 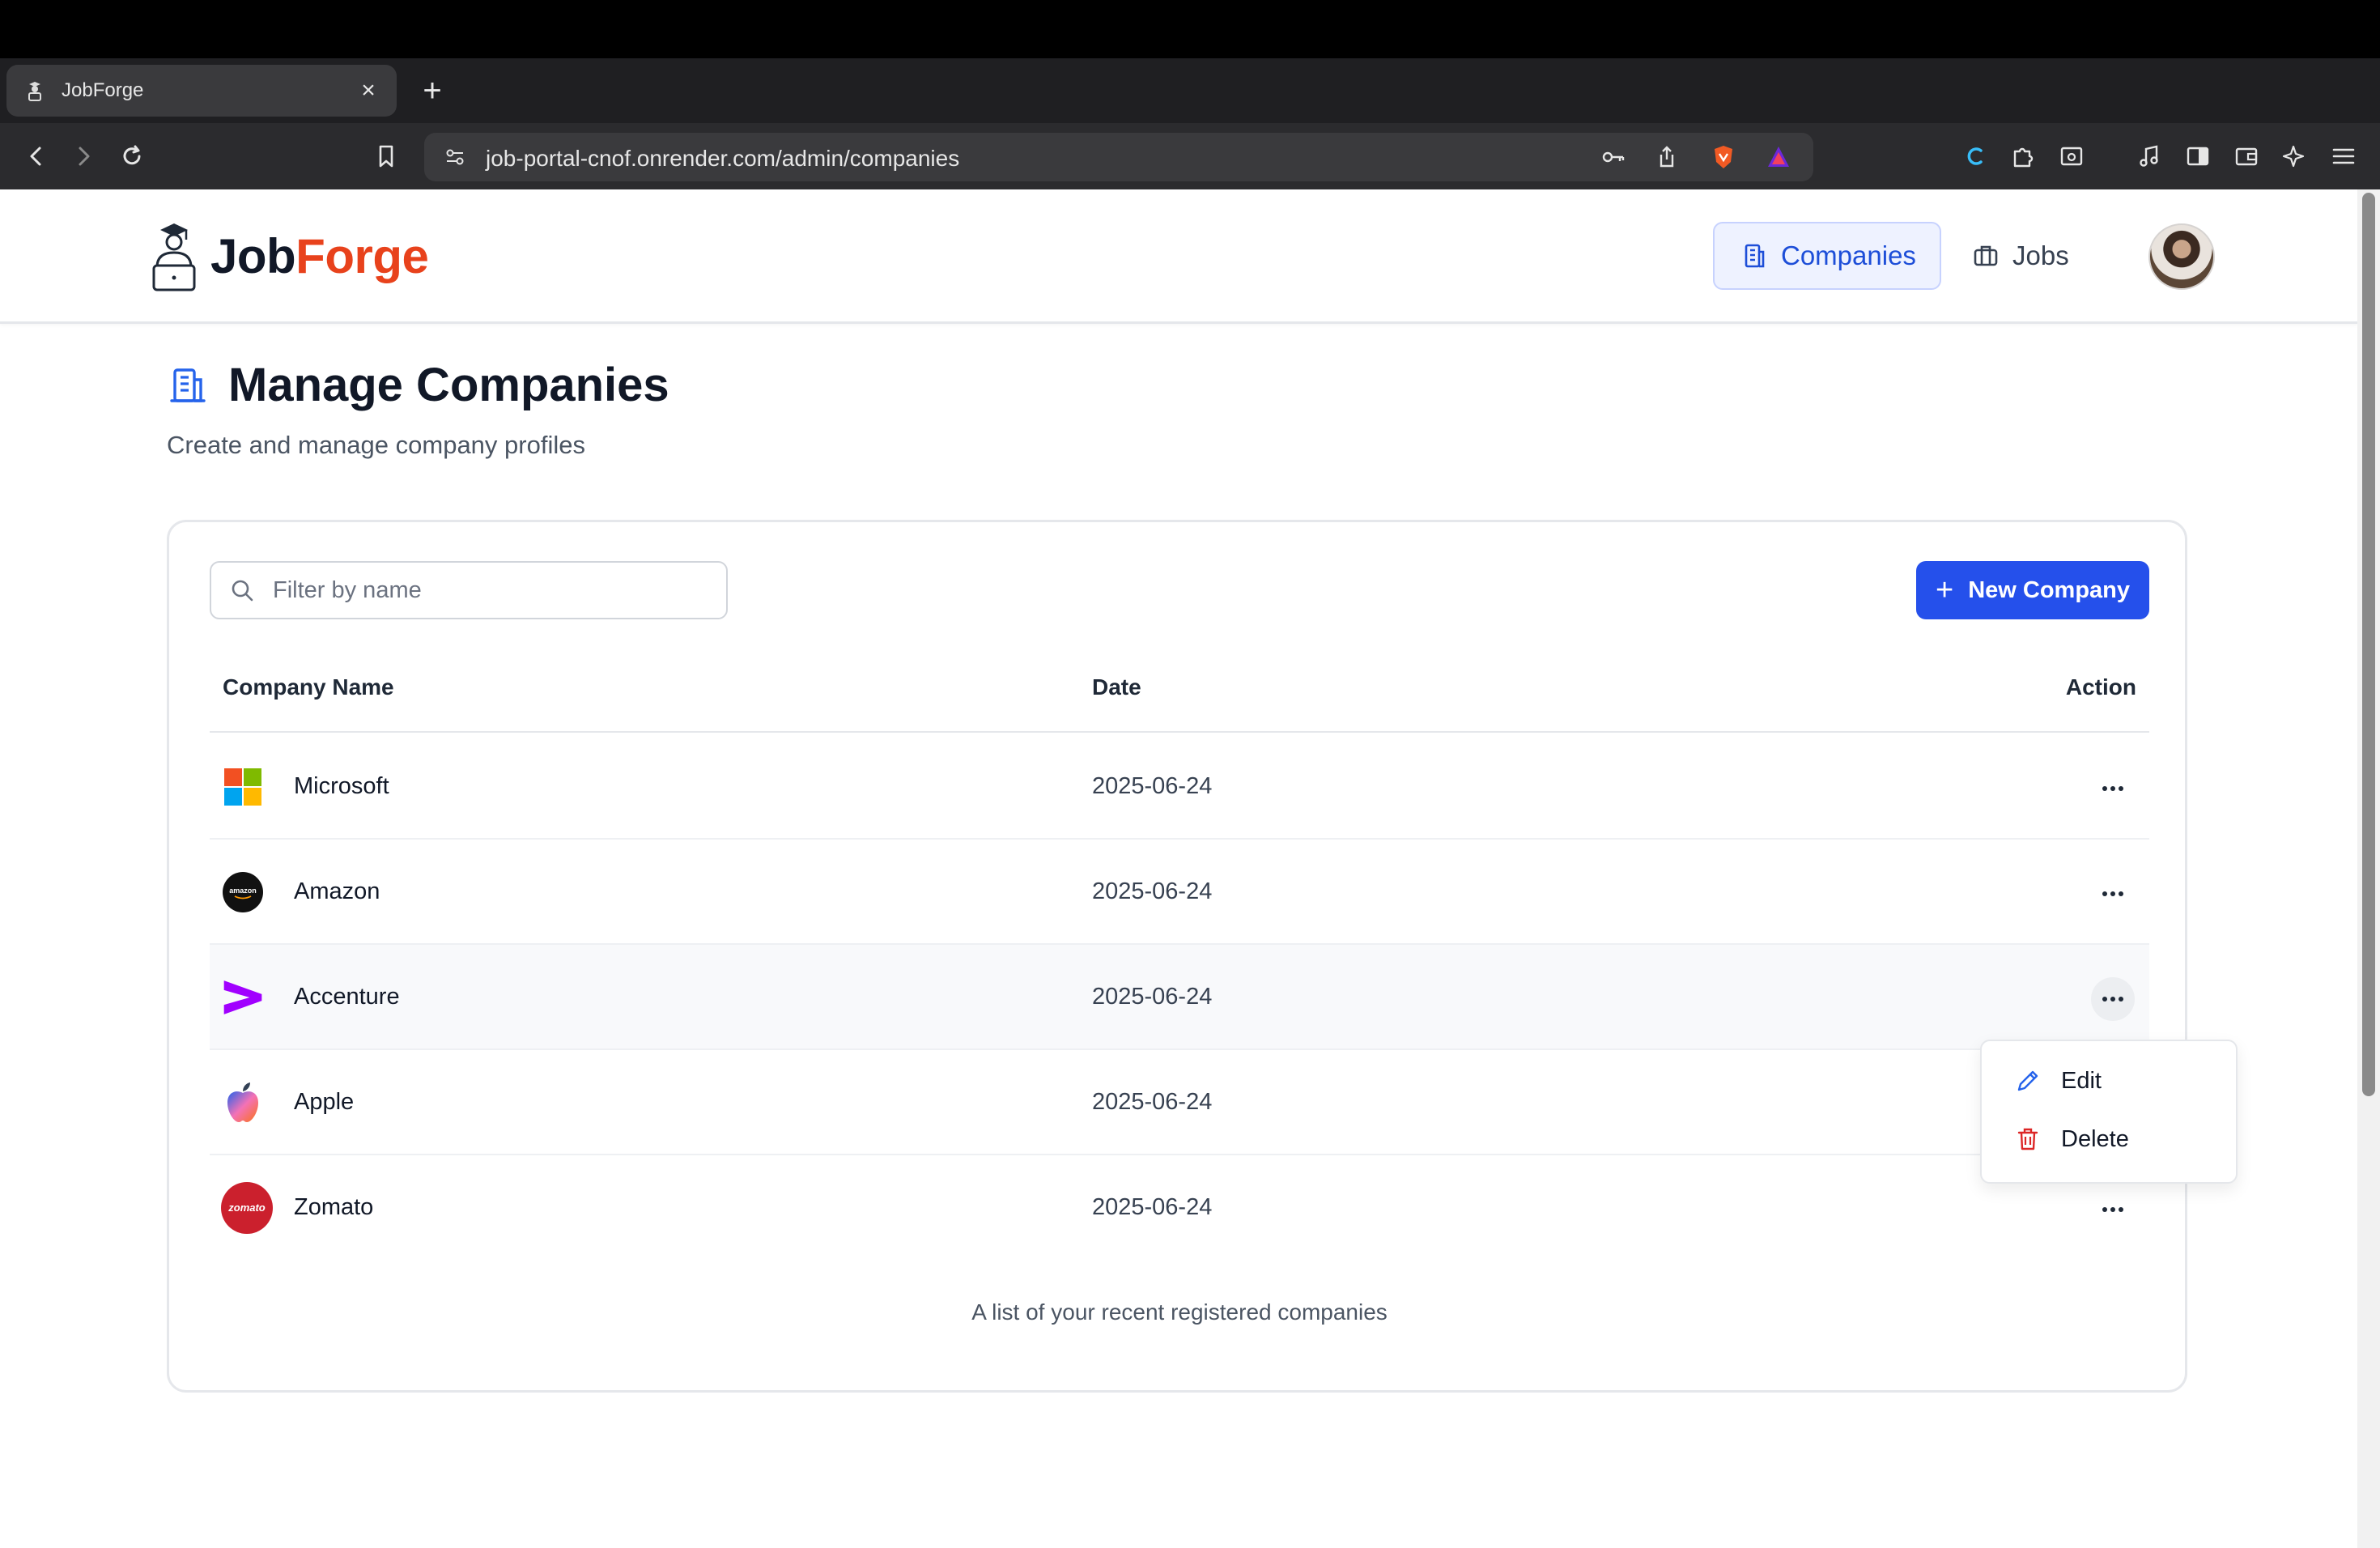 I want to click on screenshot-icon, so click(x=2072, y=156).